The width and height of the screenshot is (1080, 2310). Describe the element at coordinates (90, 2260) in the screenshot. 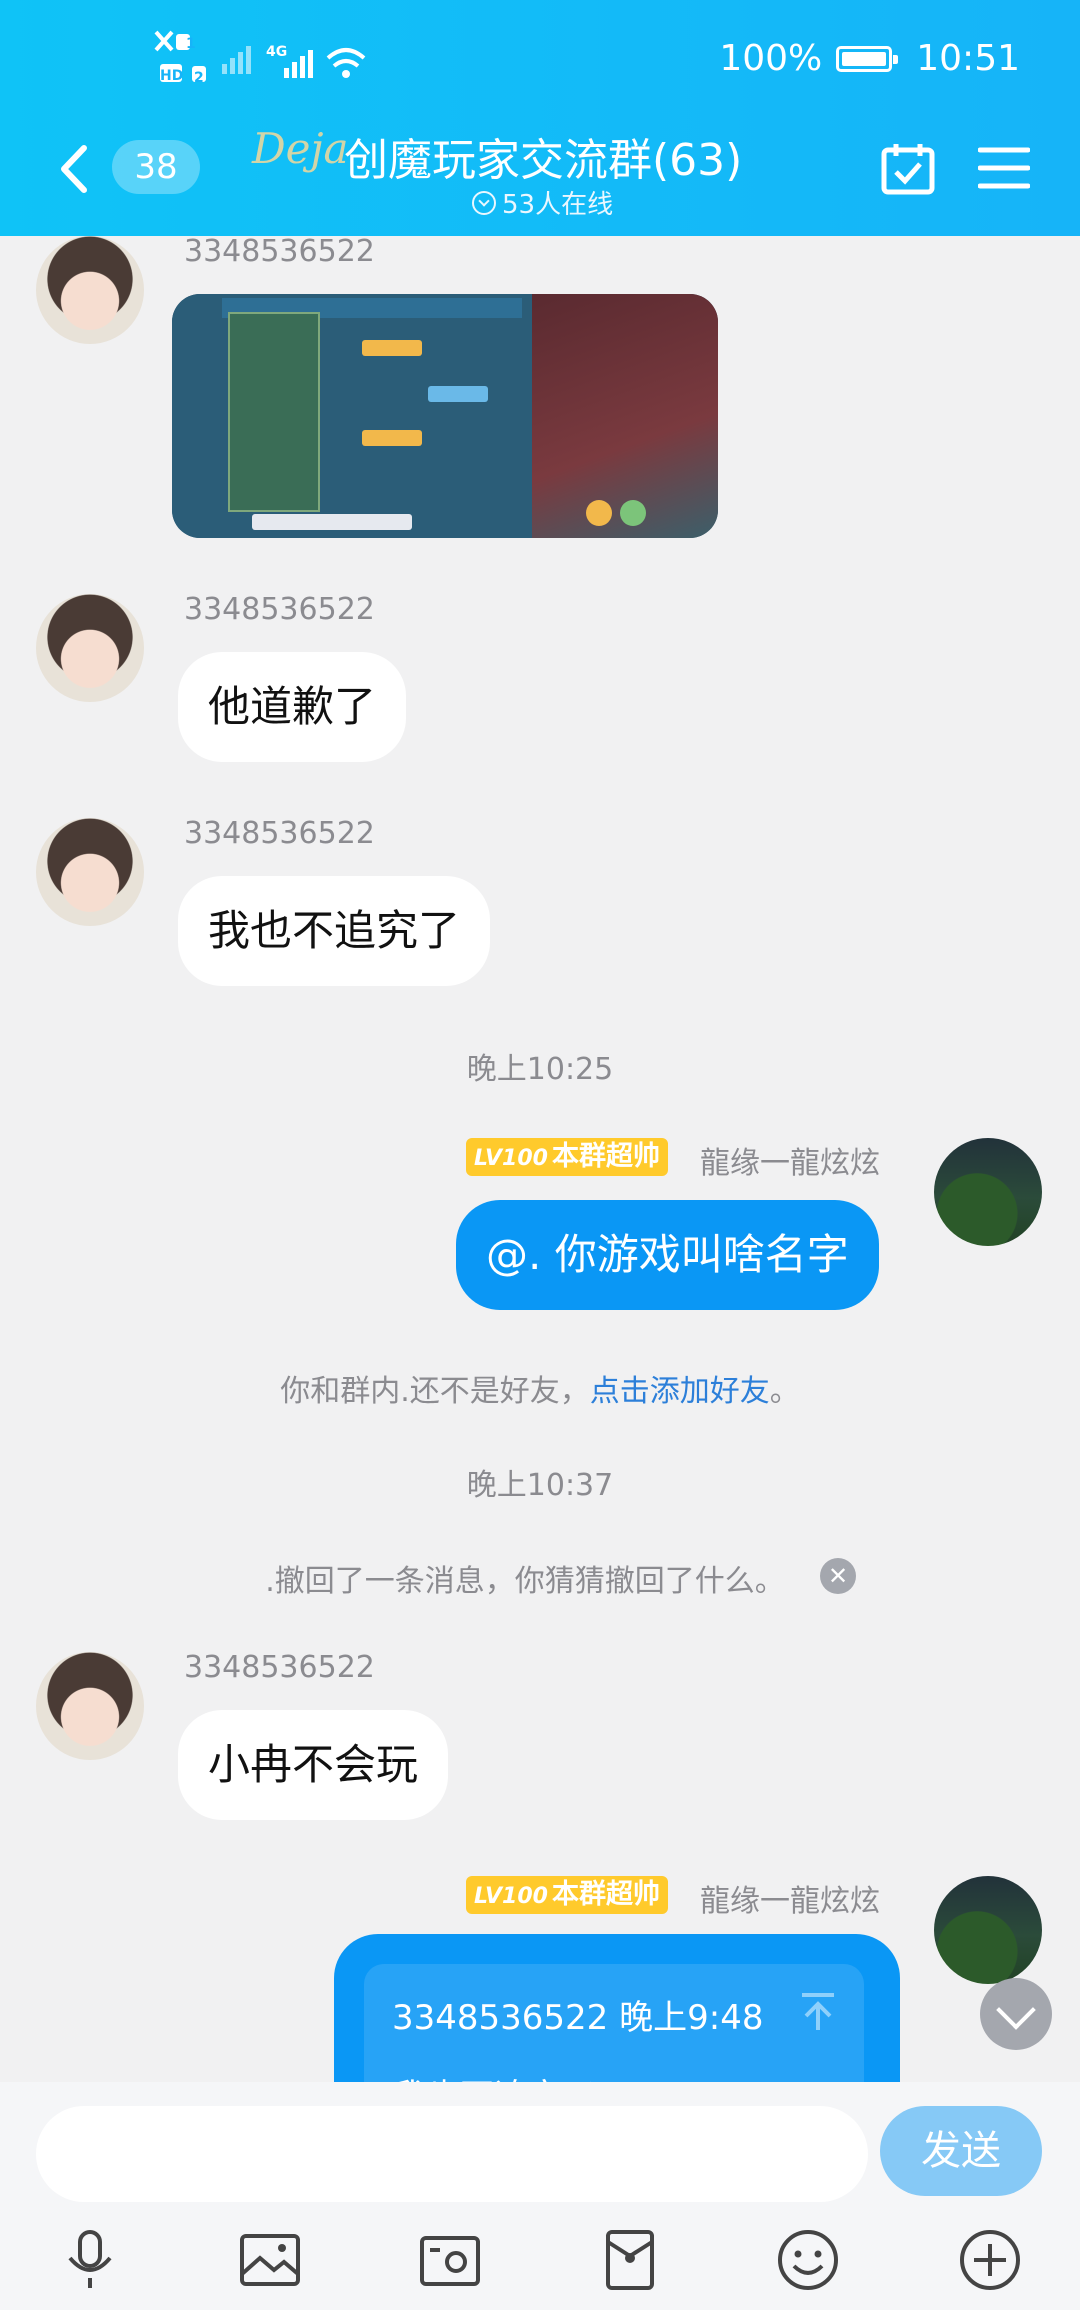

I see `microphone-icon` at that location.